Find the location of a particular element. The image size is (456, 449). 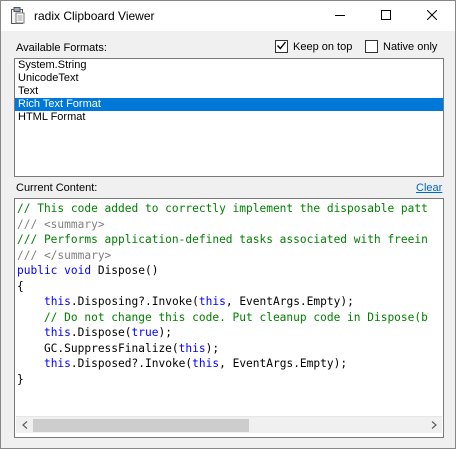

current-content-label: Current Content: is located at coordinates (57, 188).